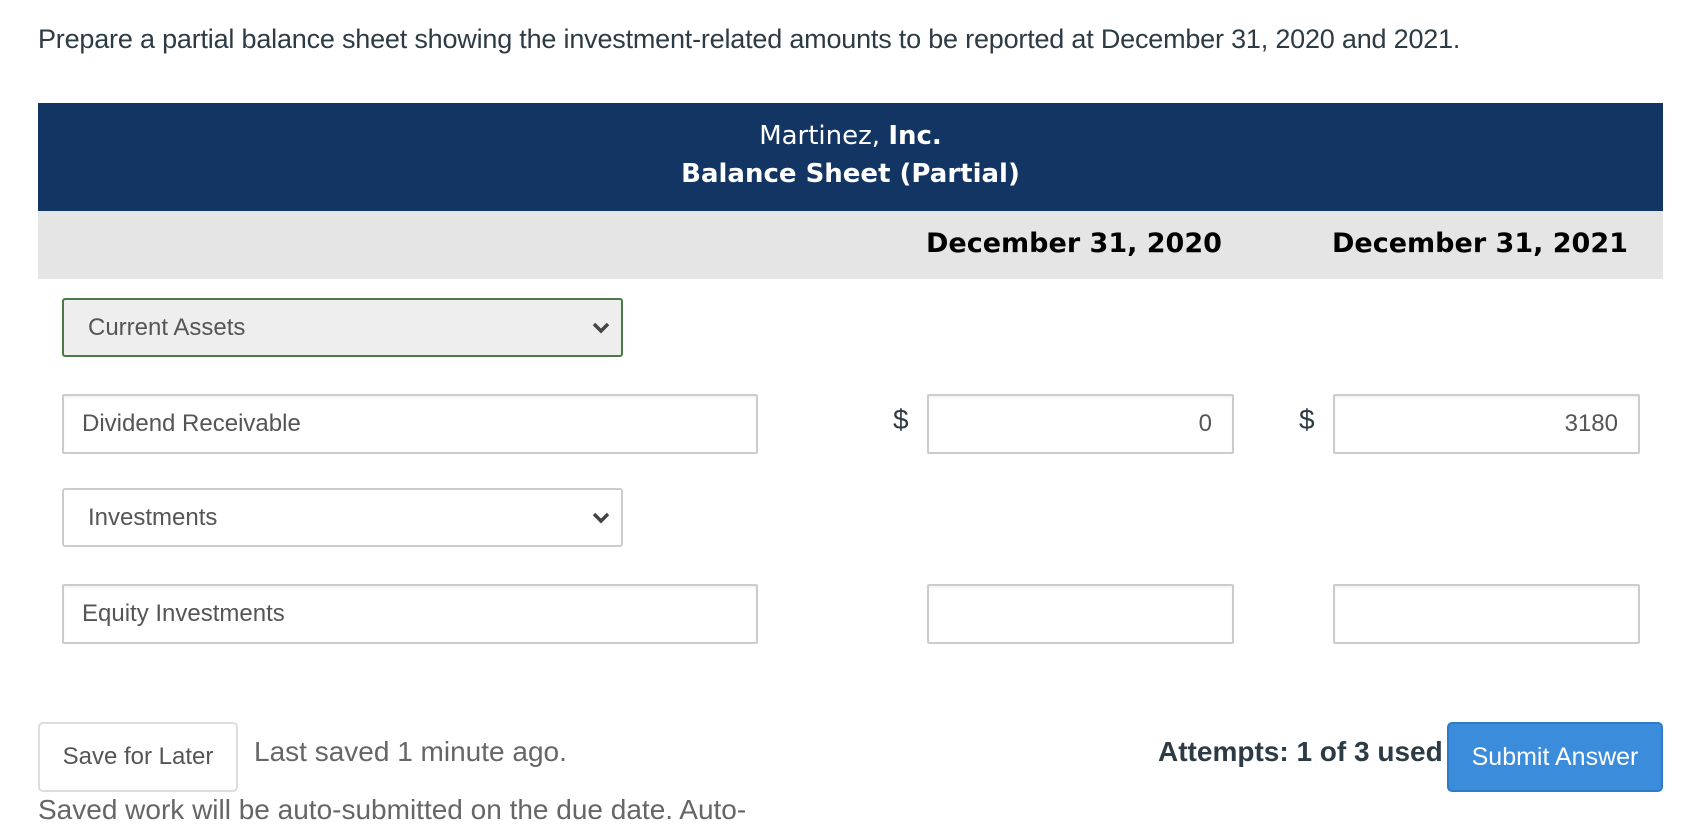  I want to click on statement-header: Martinez, Inc. Balance Sheet (Partial), so click(850, 157).